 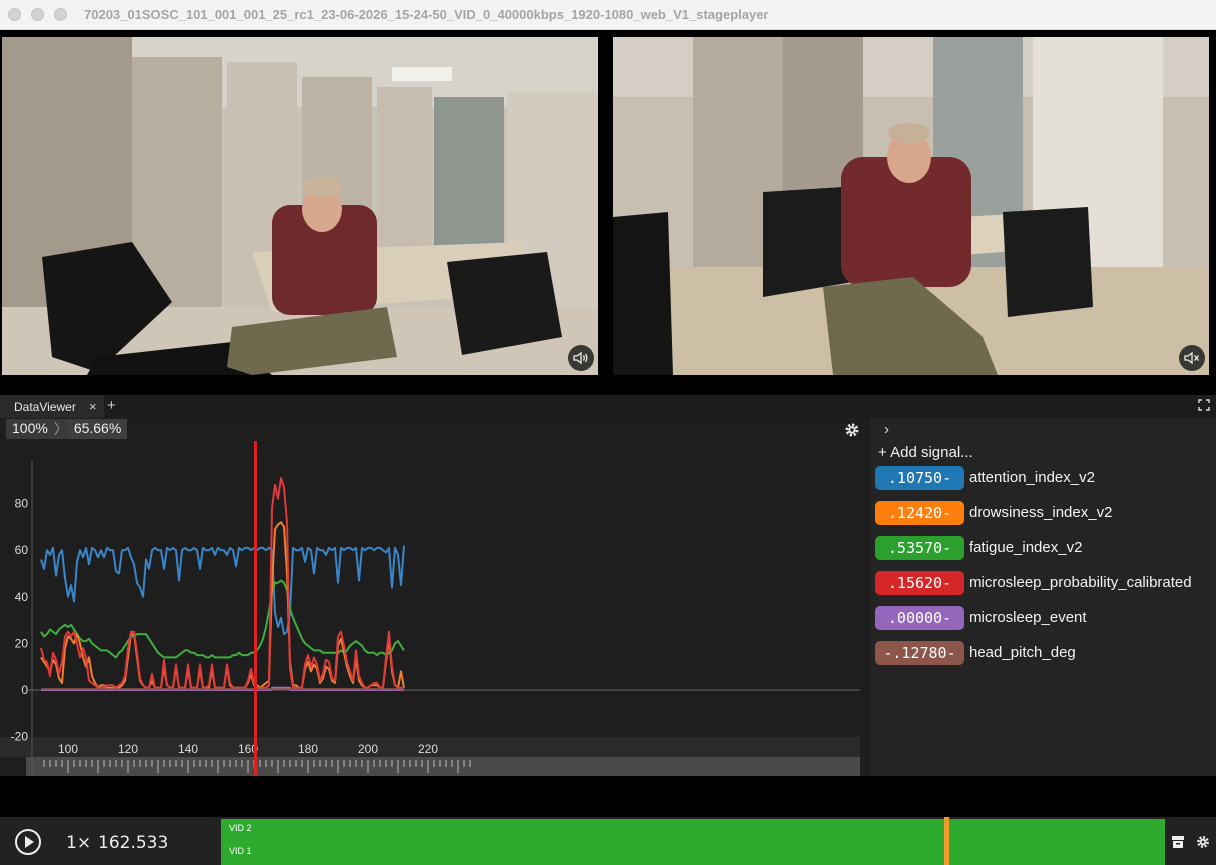 What do you see at coordinates (240, 851) in the screenshot?
I see `track-label-vid-1: VID 1` at bounding box center [240, 851].